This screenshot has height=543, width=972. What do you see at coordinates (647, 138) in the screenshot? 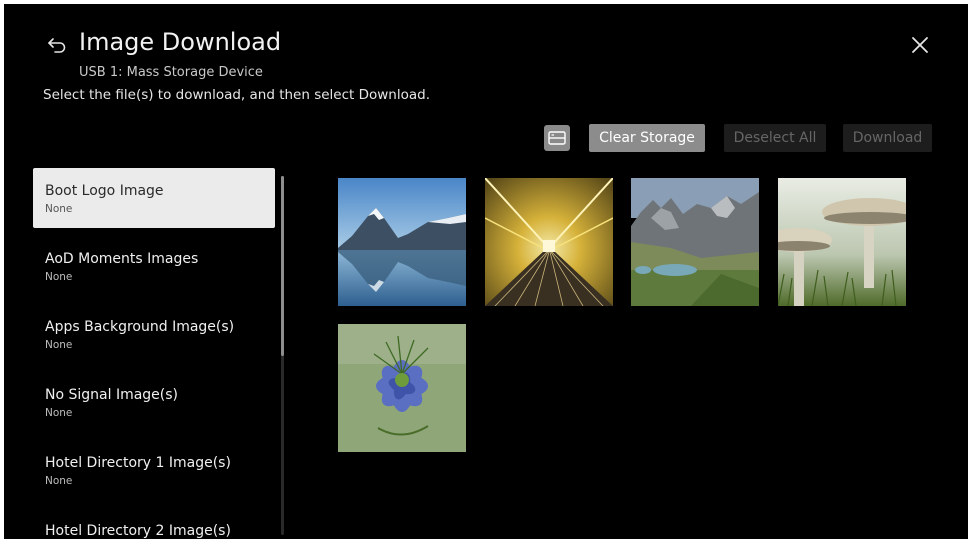
I see `clear-storage-button: Clear Storage` at bounding box center [647, 138].